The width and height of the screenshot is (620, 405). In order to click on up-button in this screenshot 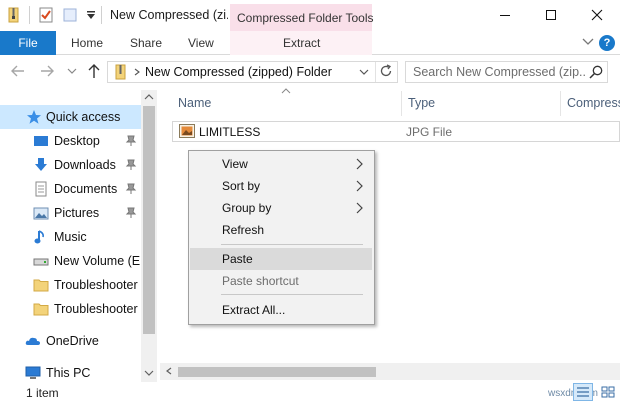, I will do `click(94, 71)`.